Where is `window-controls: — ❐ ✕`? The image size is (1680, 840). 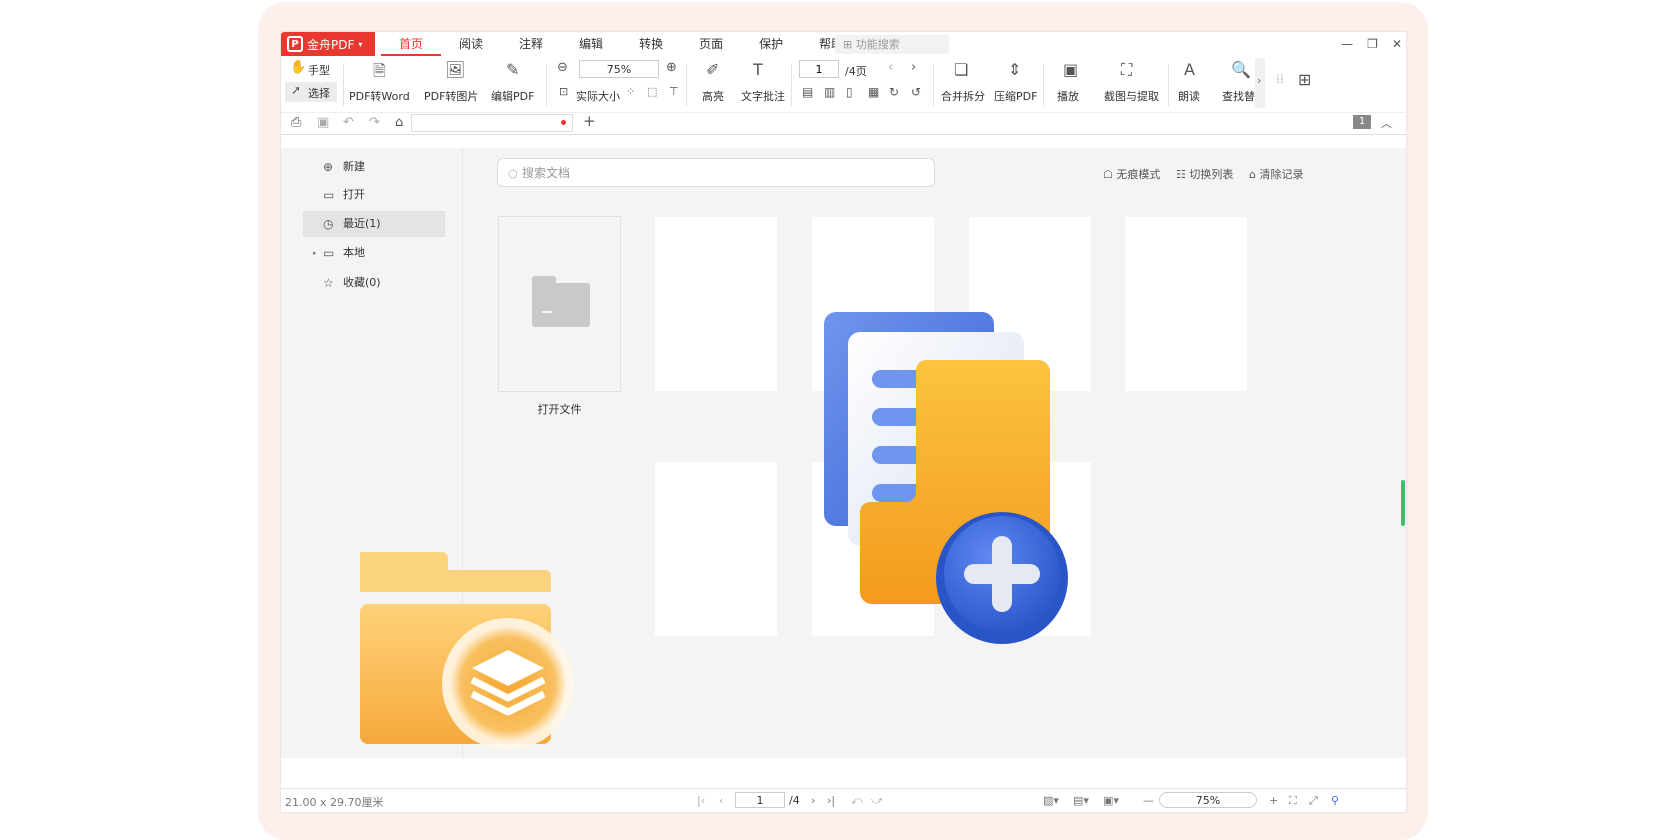
window-controls: — ❐ ✕ is located at coordinates (1371, 44).